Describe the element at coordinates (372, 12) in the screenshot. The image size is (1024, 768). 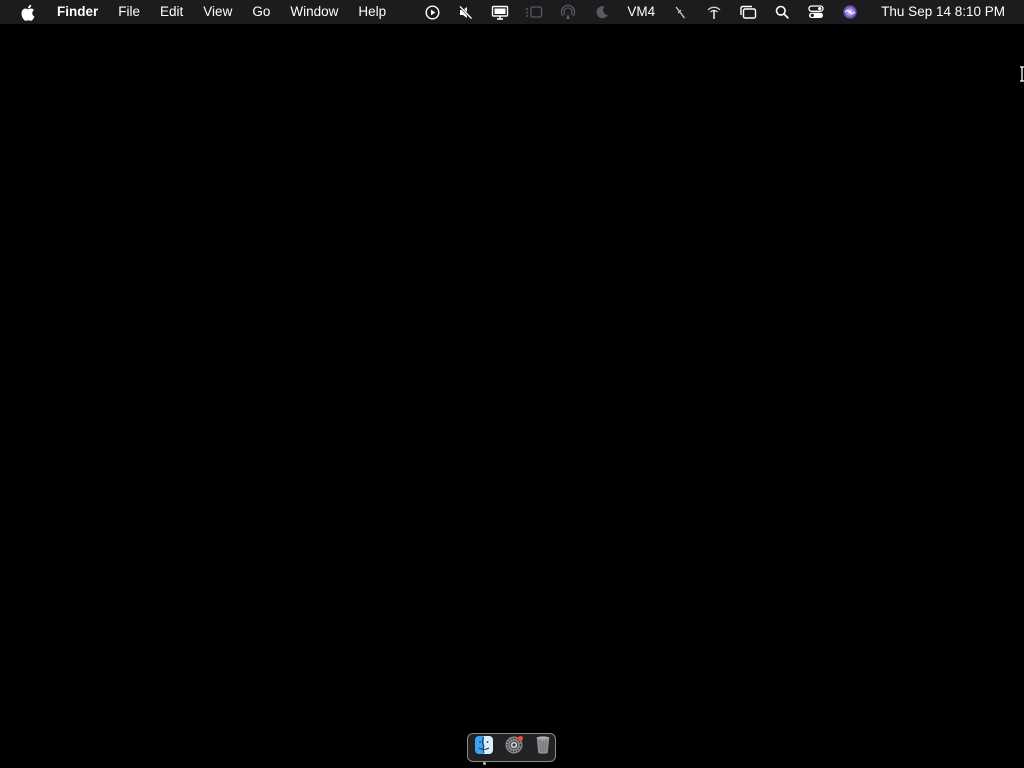
I see `menu-help: Help` at that location.